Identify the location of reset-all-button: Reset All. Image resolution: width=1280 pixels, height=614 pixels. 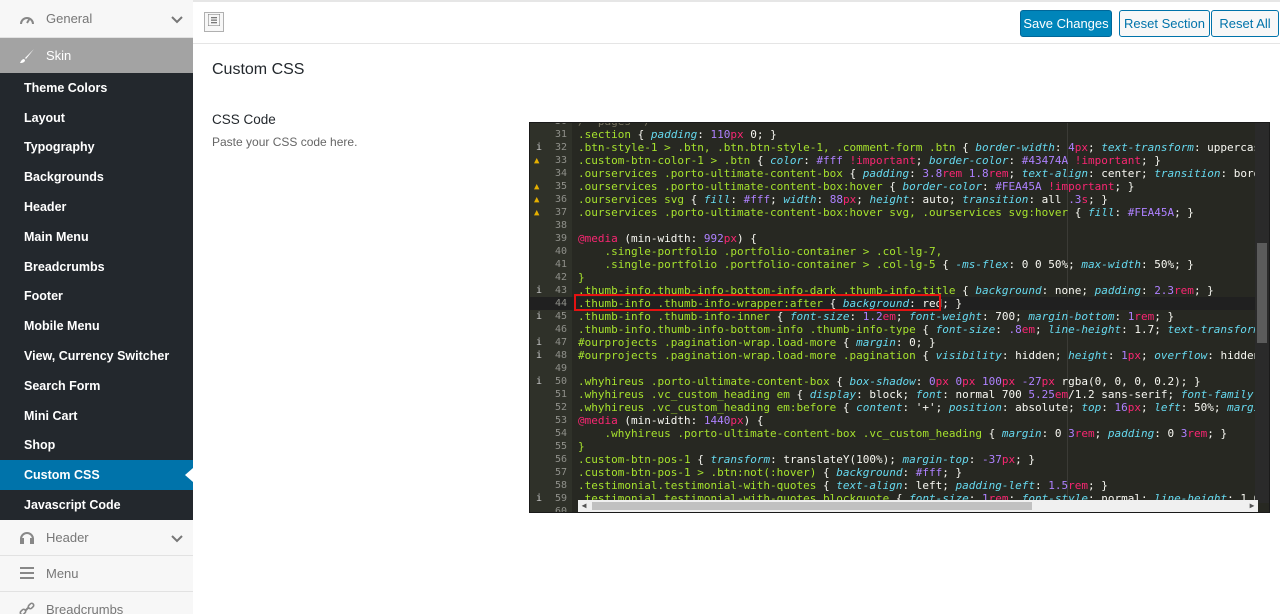
(1245, 23).